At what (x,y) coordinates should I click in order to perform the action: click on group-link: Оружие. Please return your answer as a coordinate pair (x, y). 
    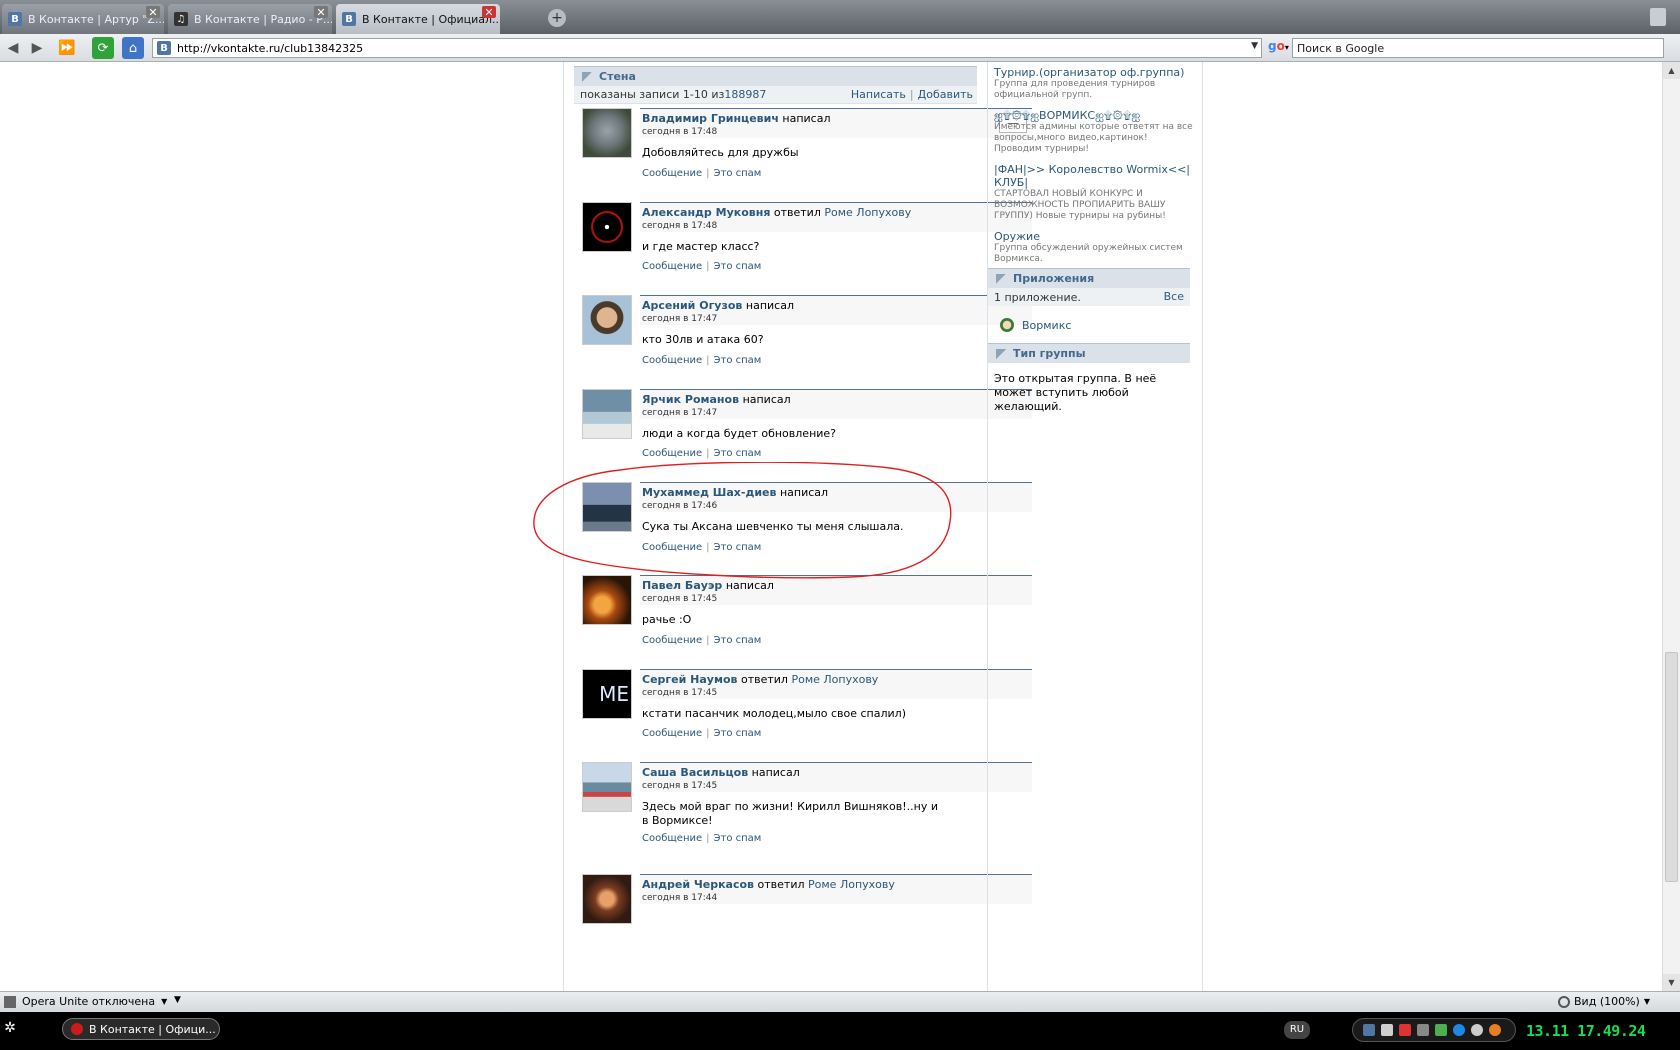
    Looking at the image, I should click on (1094, 236).